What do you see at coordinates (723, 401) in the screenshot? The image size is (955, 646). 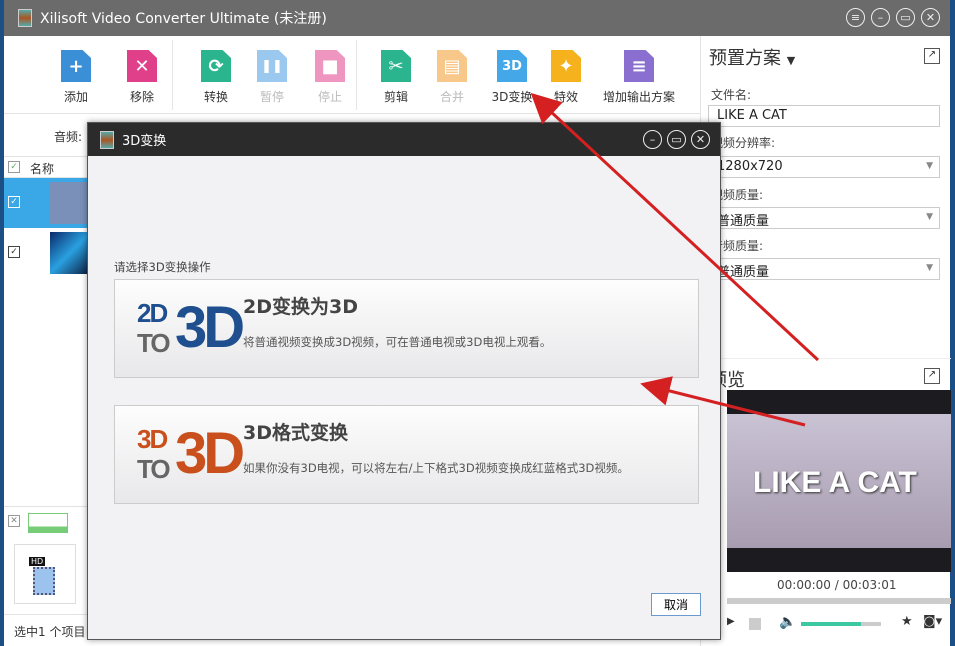 I see `arrow-to-2d-option` at bounding box center [723, 401].